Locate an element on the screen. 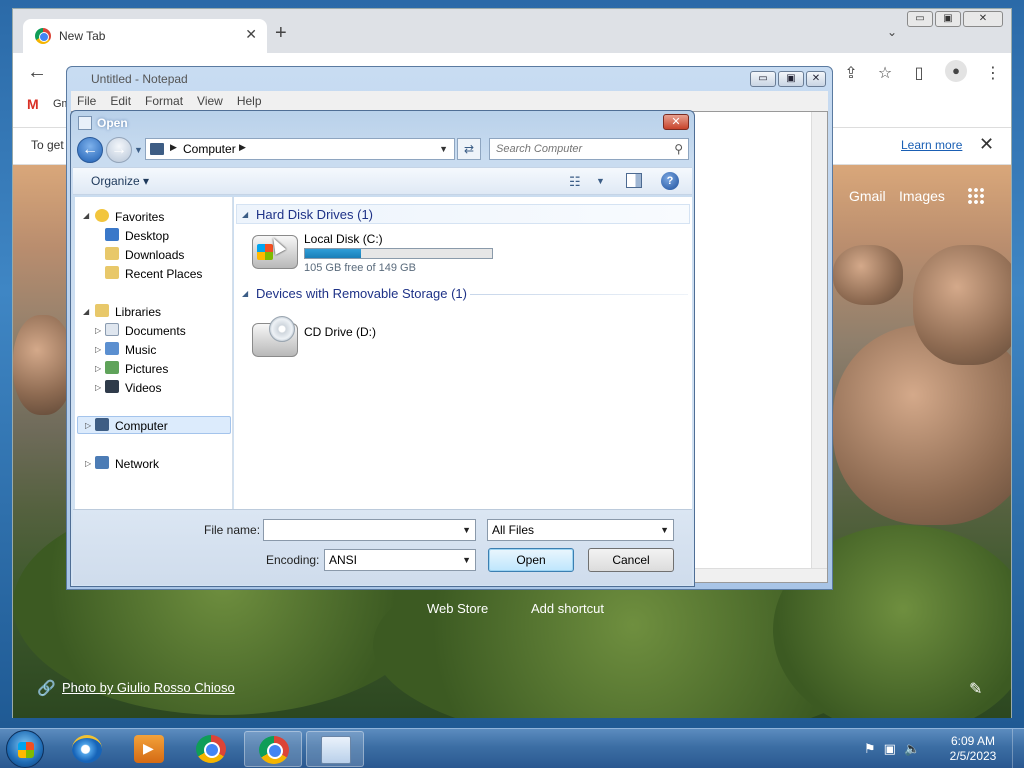 This screenshot has height=768, width=1024. recent-locations-dropdown-icon: ▼ is located at coordinates (138, 150).